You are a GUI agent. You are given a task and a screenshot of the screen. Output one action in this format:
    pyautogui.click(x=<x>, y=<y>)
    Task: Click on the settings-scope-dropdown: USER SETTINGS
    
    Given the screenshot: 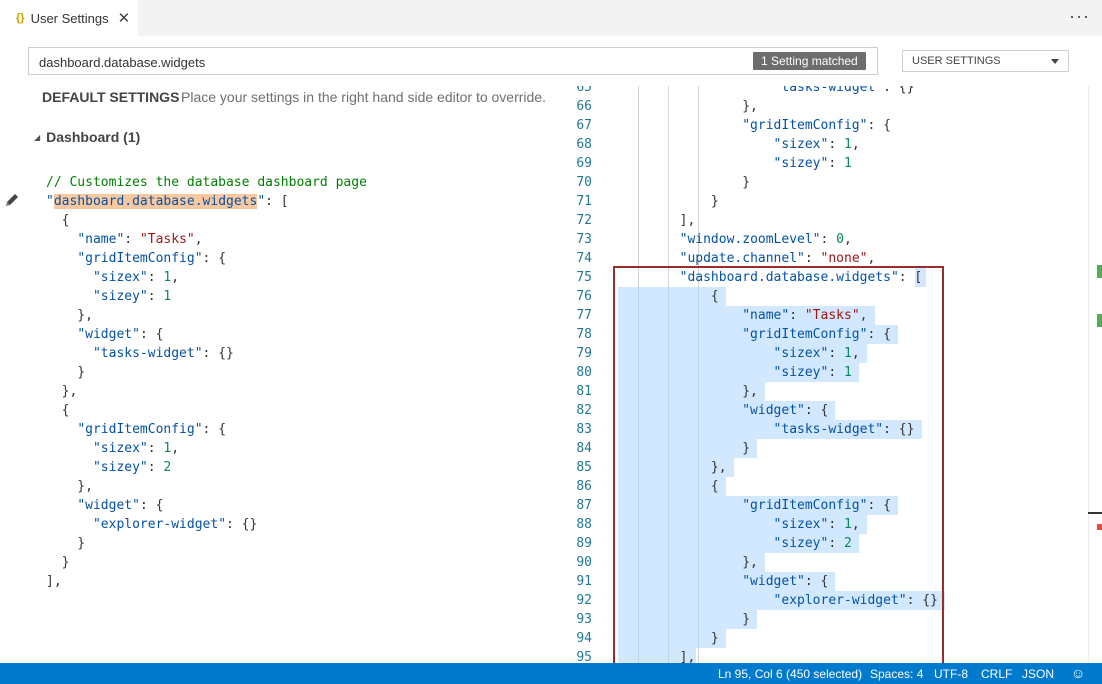 What is the action you would take?
    pyautogui.click(x=985, y=61)
    